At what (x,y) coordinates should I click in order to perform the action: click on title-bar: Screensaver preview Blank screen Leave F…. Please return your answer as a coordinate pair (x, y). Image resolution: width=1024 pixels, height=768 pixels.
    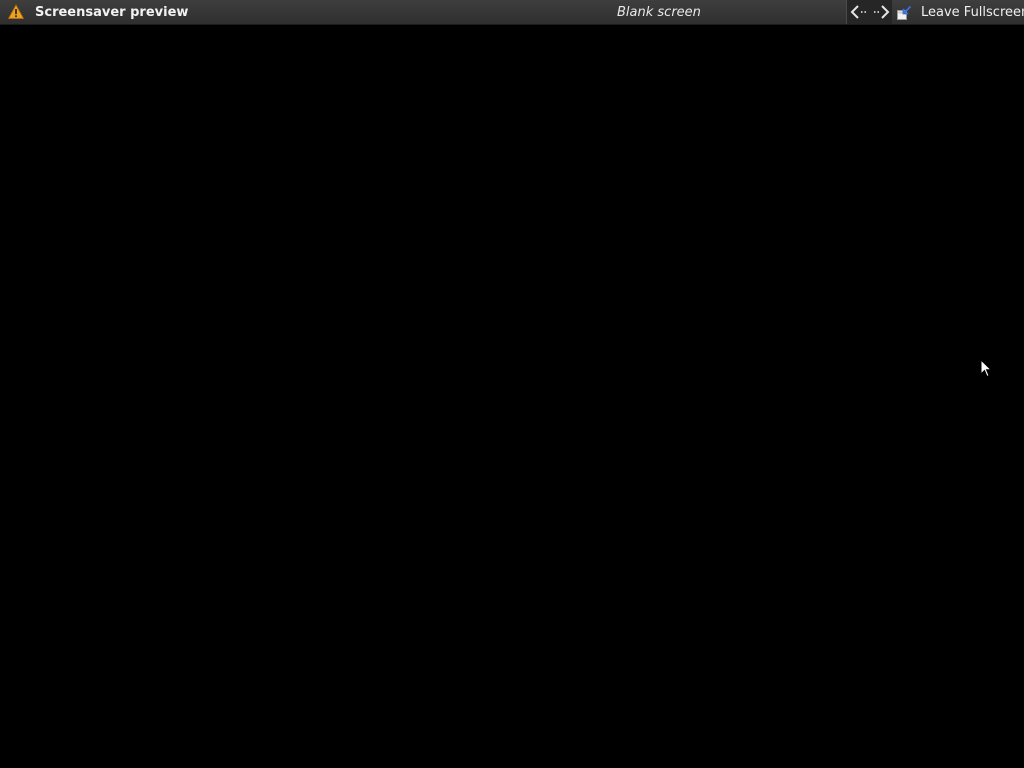
    Looking at the image, I should click on (512, 12).